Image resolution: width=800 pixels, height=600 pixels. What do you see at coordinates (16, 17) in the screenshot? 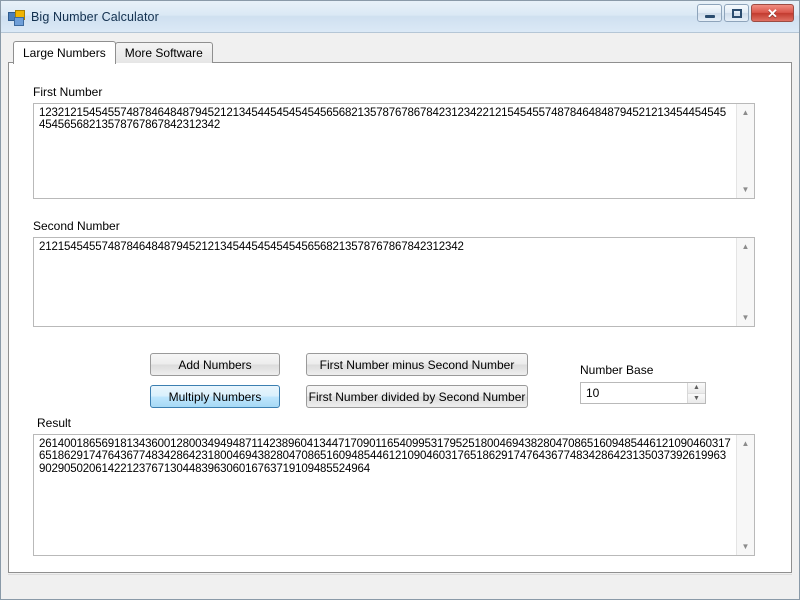
I see `application-icon` at bounding box center [16, 17].